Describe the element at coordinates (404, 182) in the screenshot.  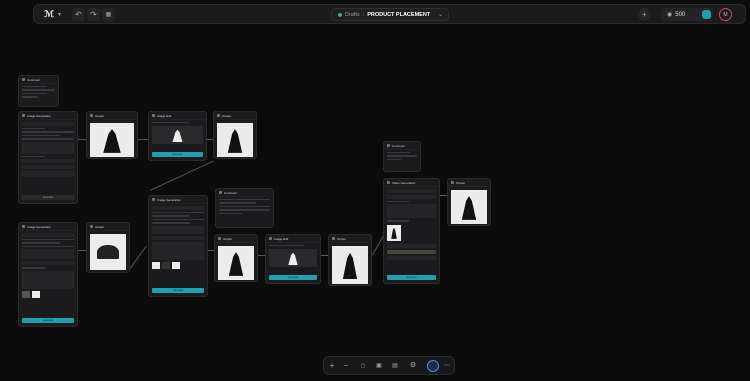
I see `node-title: Video Generation` at that location.